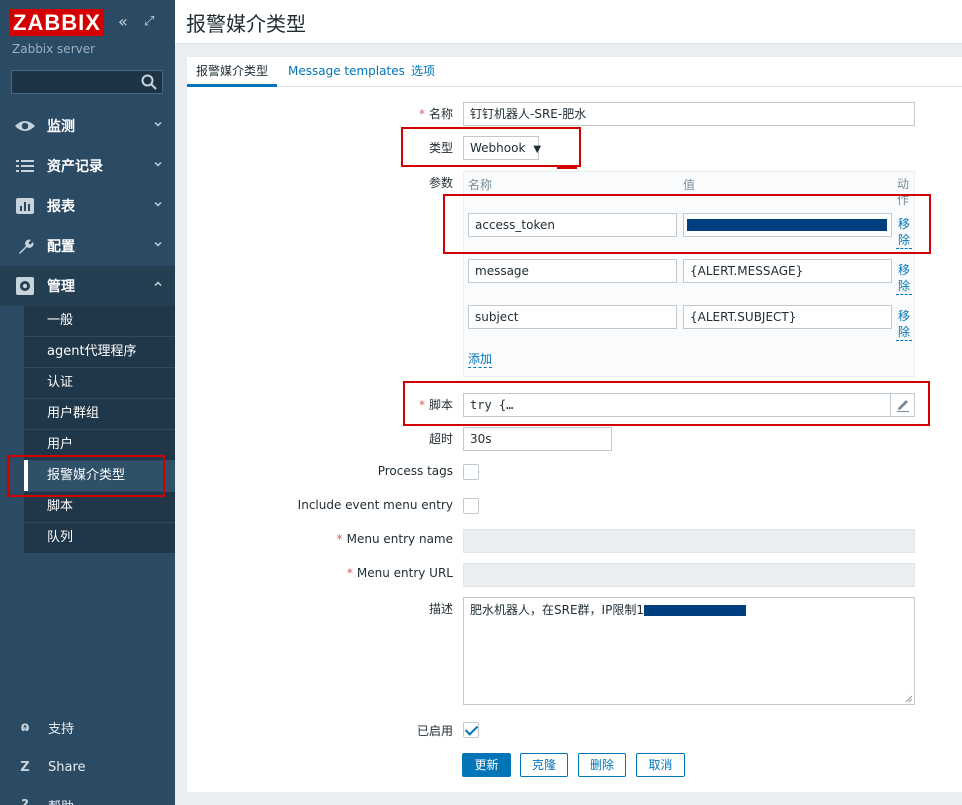 The height and width of the screenshot is (805, 962). Describe the element at coordinates (320, 732) in the screenshot. I see `enabled-row: 已启用` at that location.